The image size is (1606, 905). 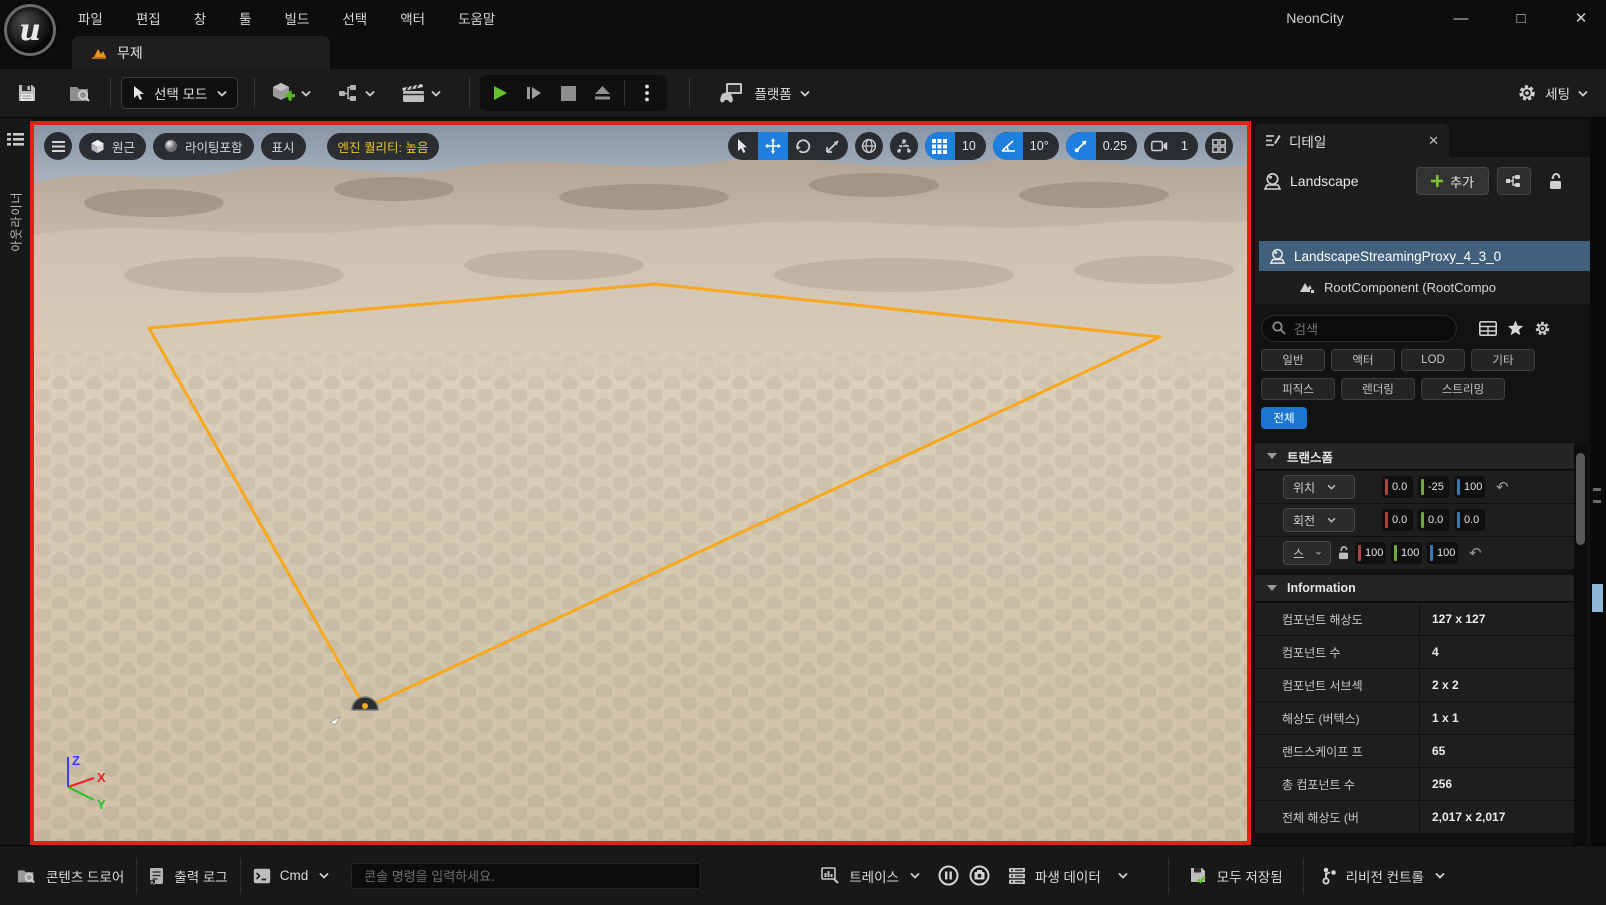 I want to click on menu-actor: 액터, so click(x=412, y=18).